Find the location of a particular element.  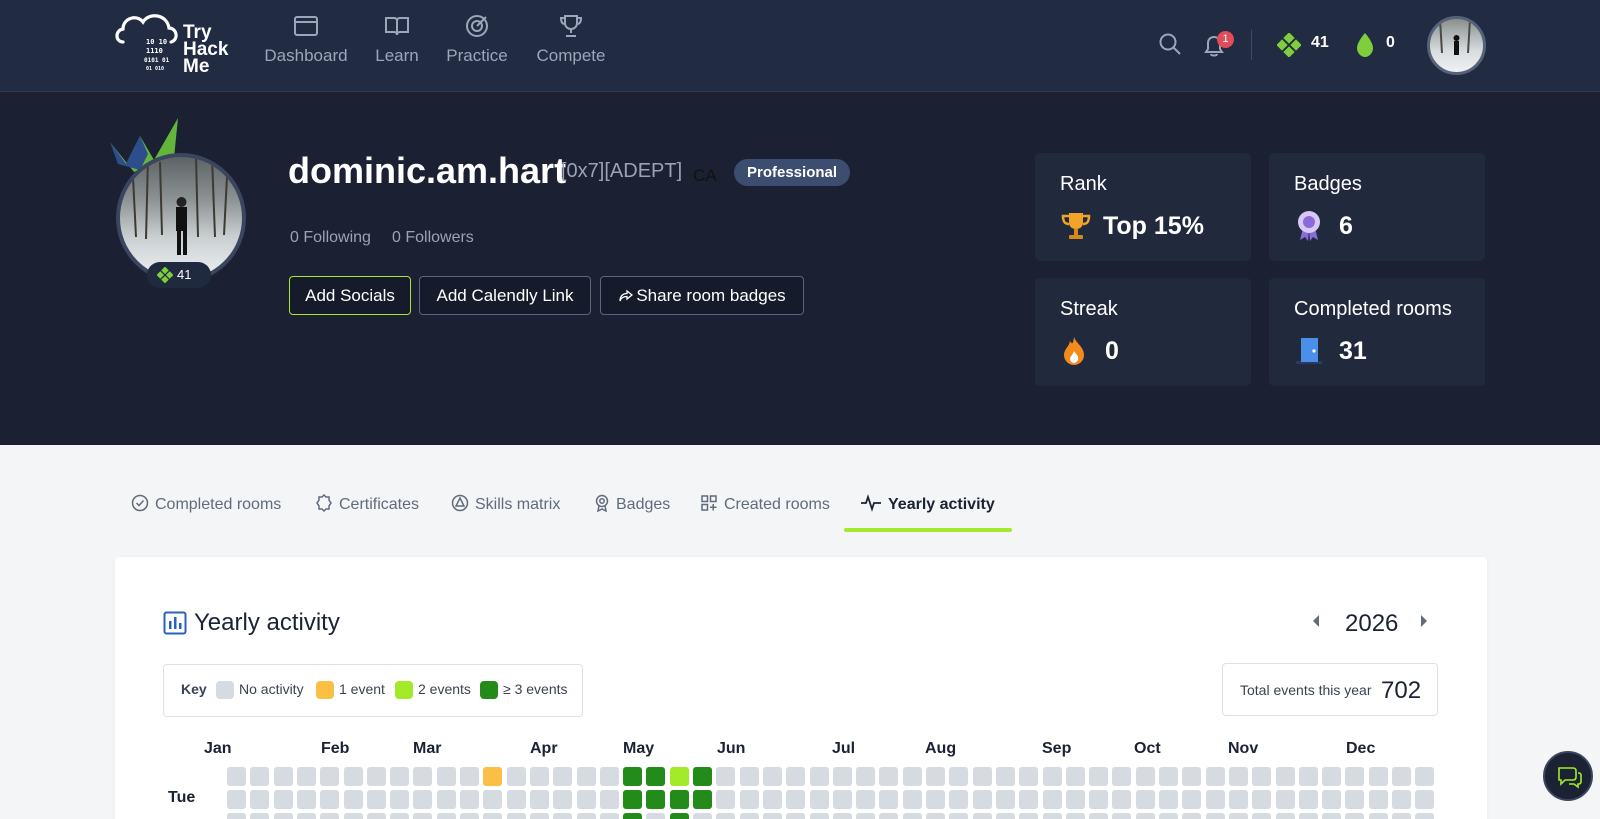

nav-compete: Compete is located at coordinates (571, 40).